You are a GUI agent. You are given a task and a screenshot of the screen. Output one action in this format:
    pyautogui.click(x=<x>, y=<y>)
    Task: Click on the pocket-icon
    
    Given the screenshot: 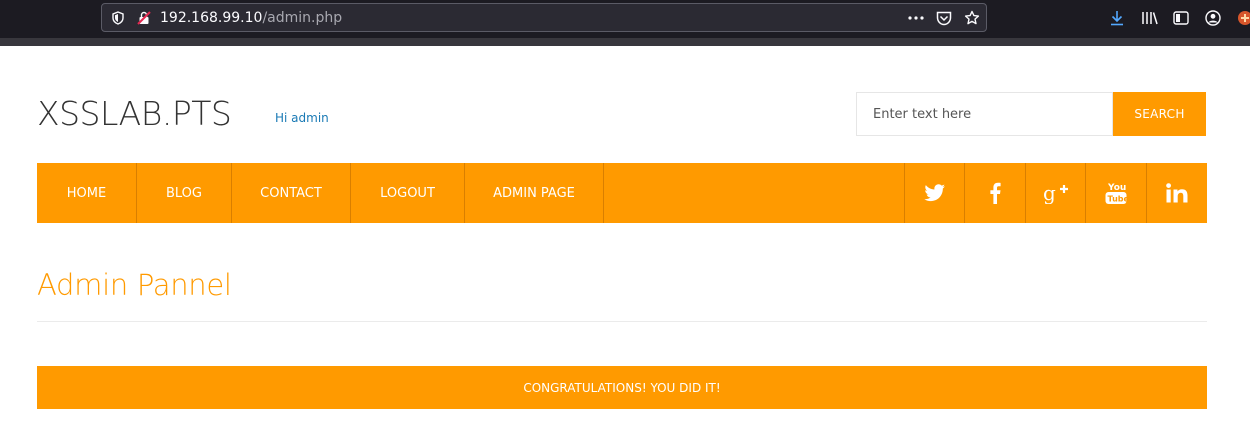 What is the action you would take?
    pyautogui.click(x=944, y=18)
    